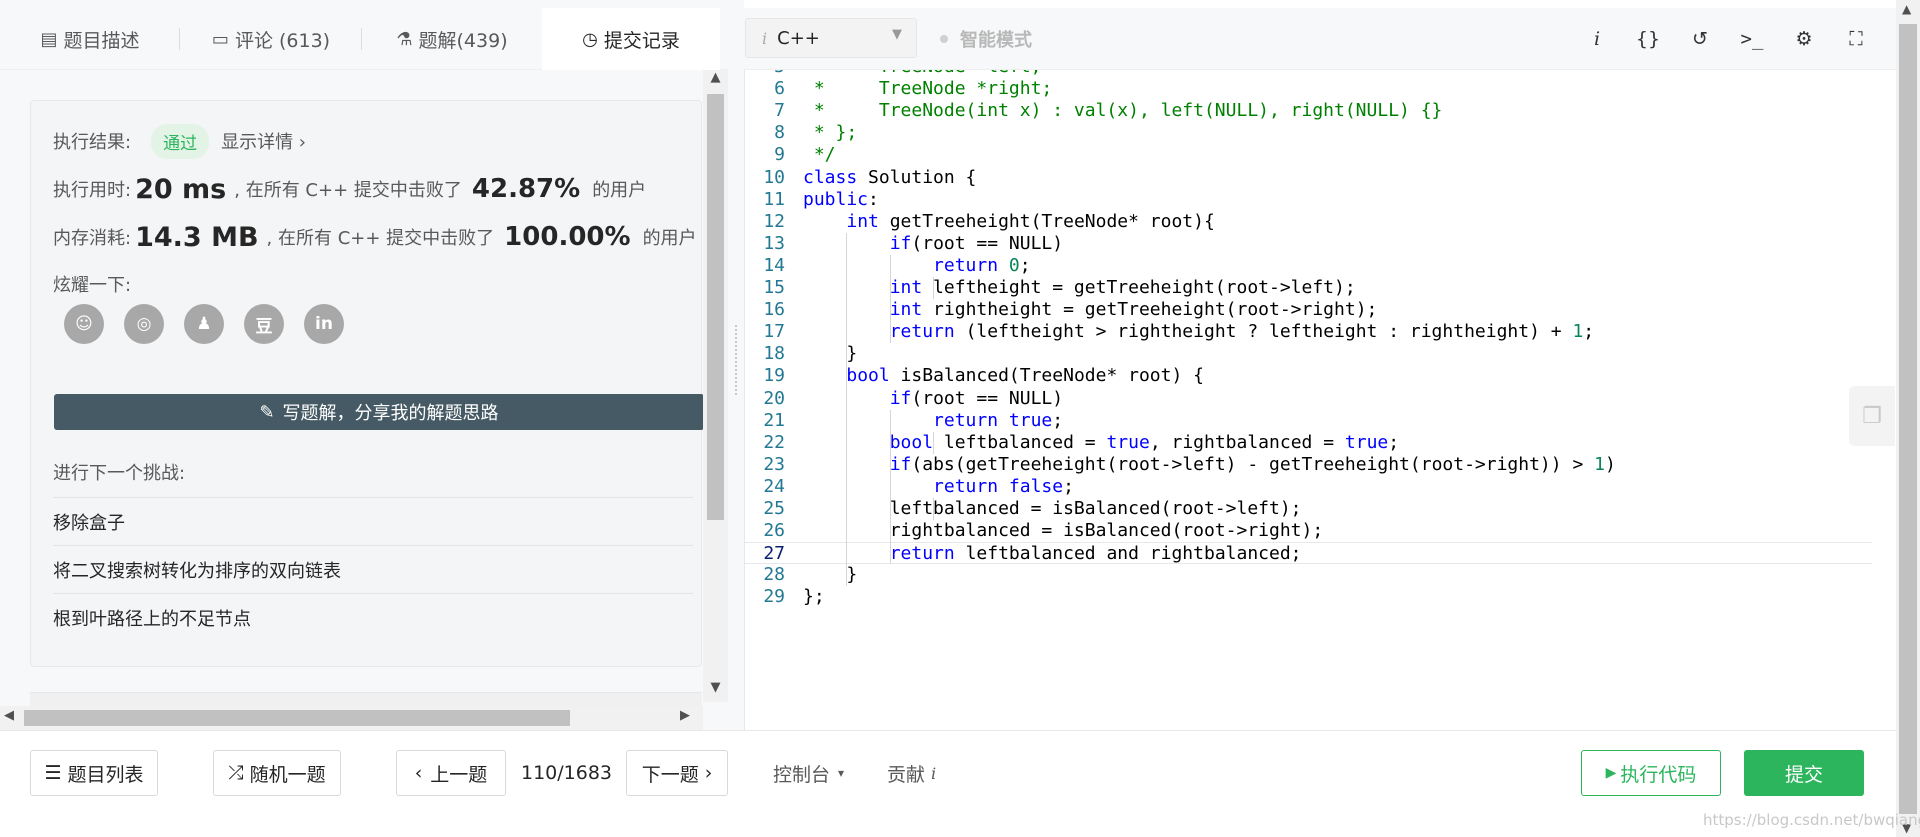 This screenshot has height=837, width=1920. What do you see at coordinates (1308, 376) in the screenshot?
I see `code-line: 19 bool isBalanced(TreeNode* root) {` at bounding box center [1308, 376].